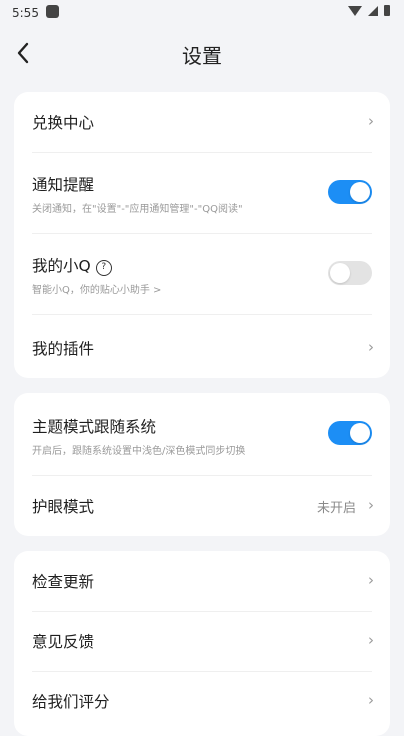 The width and height of the screenshot is (404, 736). Describe the element at coordinates (373, 10) in the screenshot. I see `signal-icon` at that location.